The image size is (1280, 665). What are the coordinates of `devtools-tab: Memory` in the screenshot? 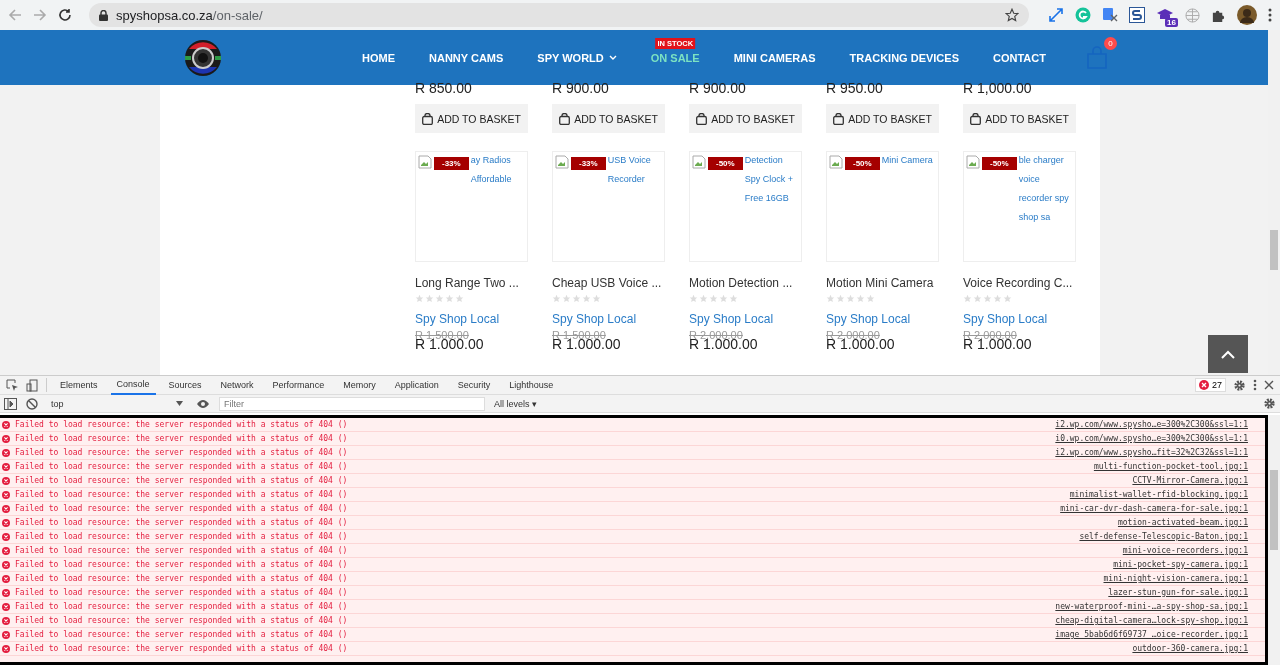 It's located at (359, 385).